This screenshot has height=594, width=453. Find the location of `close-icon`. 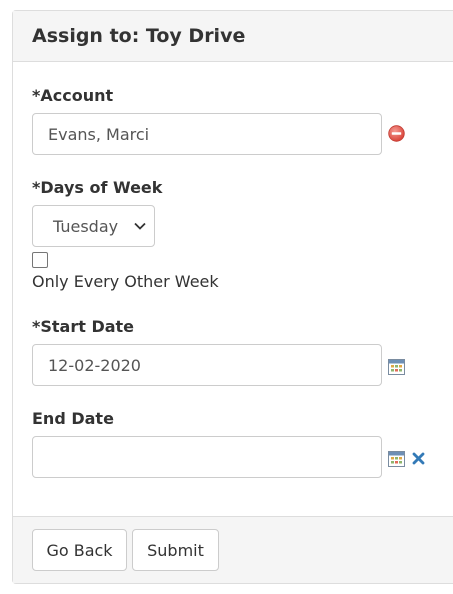

close-icon is located at coordinates (418, 458).